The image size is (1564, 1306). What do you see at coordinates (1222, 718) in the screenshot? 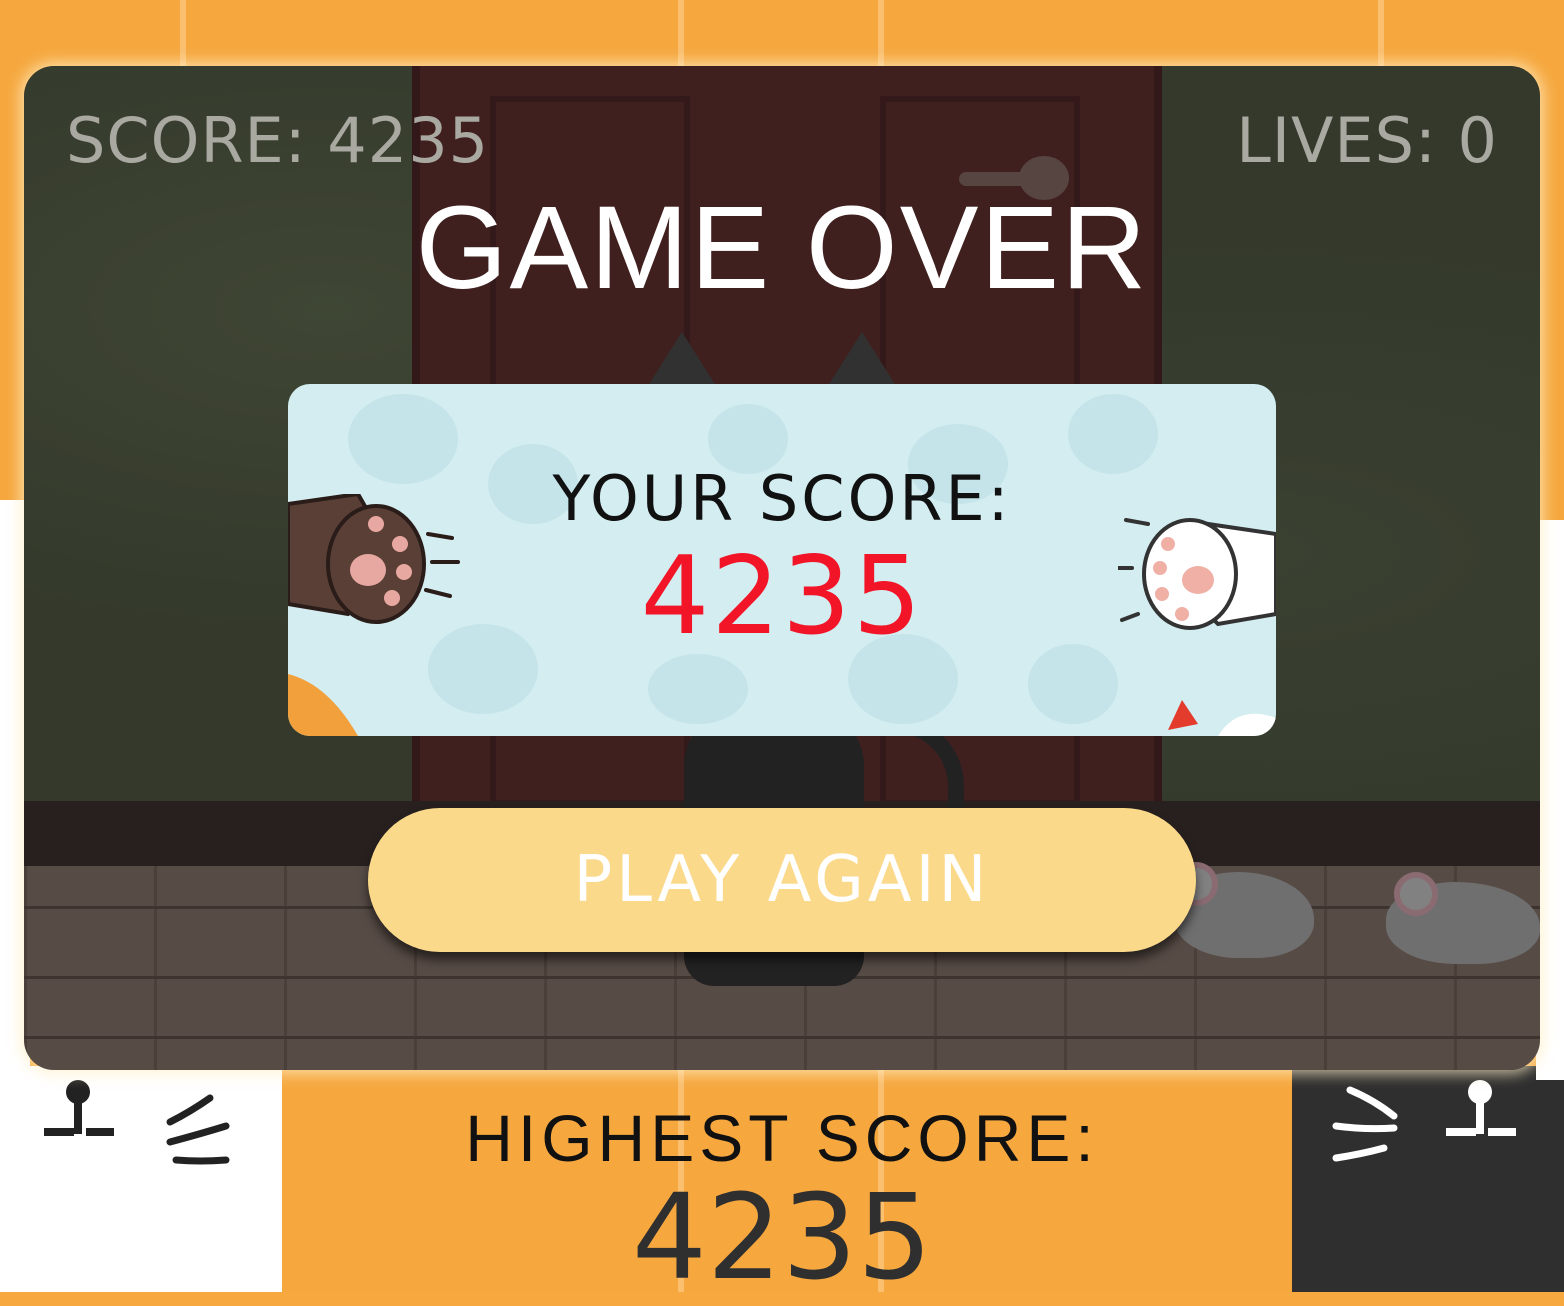
I see `red-bow-icon` at bounding box center [1222, 718].